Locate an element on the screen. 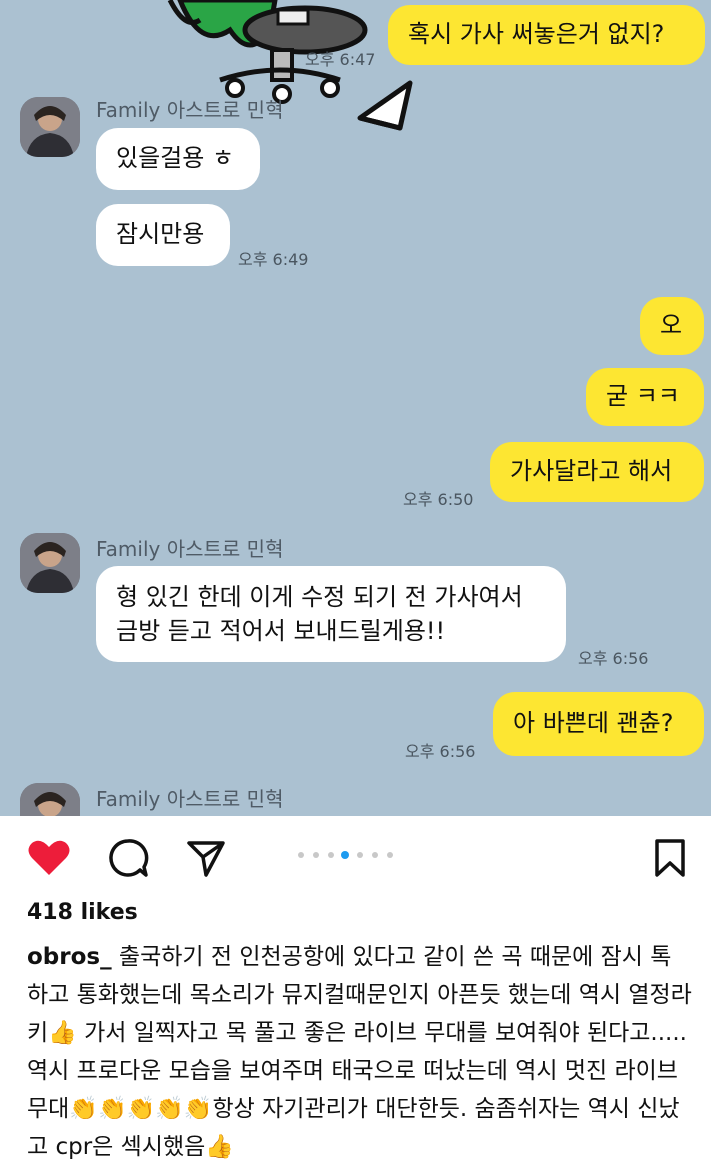 The height and width of the screenshot is (1166, 711). message-bubble-mine: 굳 ㅋㅋ is located at coordinates (645, 397).